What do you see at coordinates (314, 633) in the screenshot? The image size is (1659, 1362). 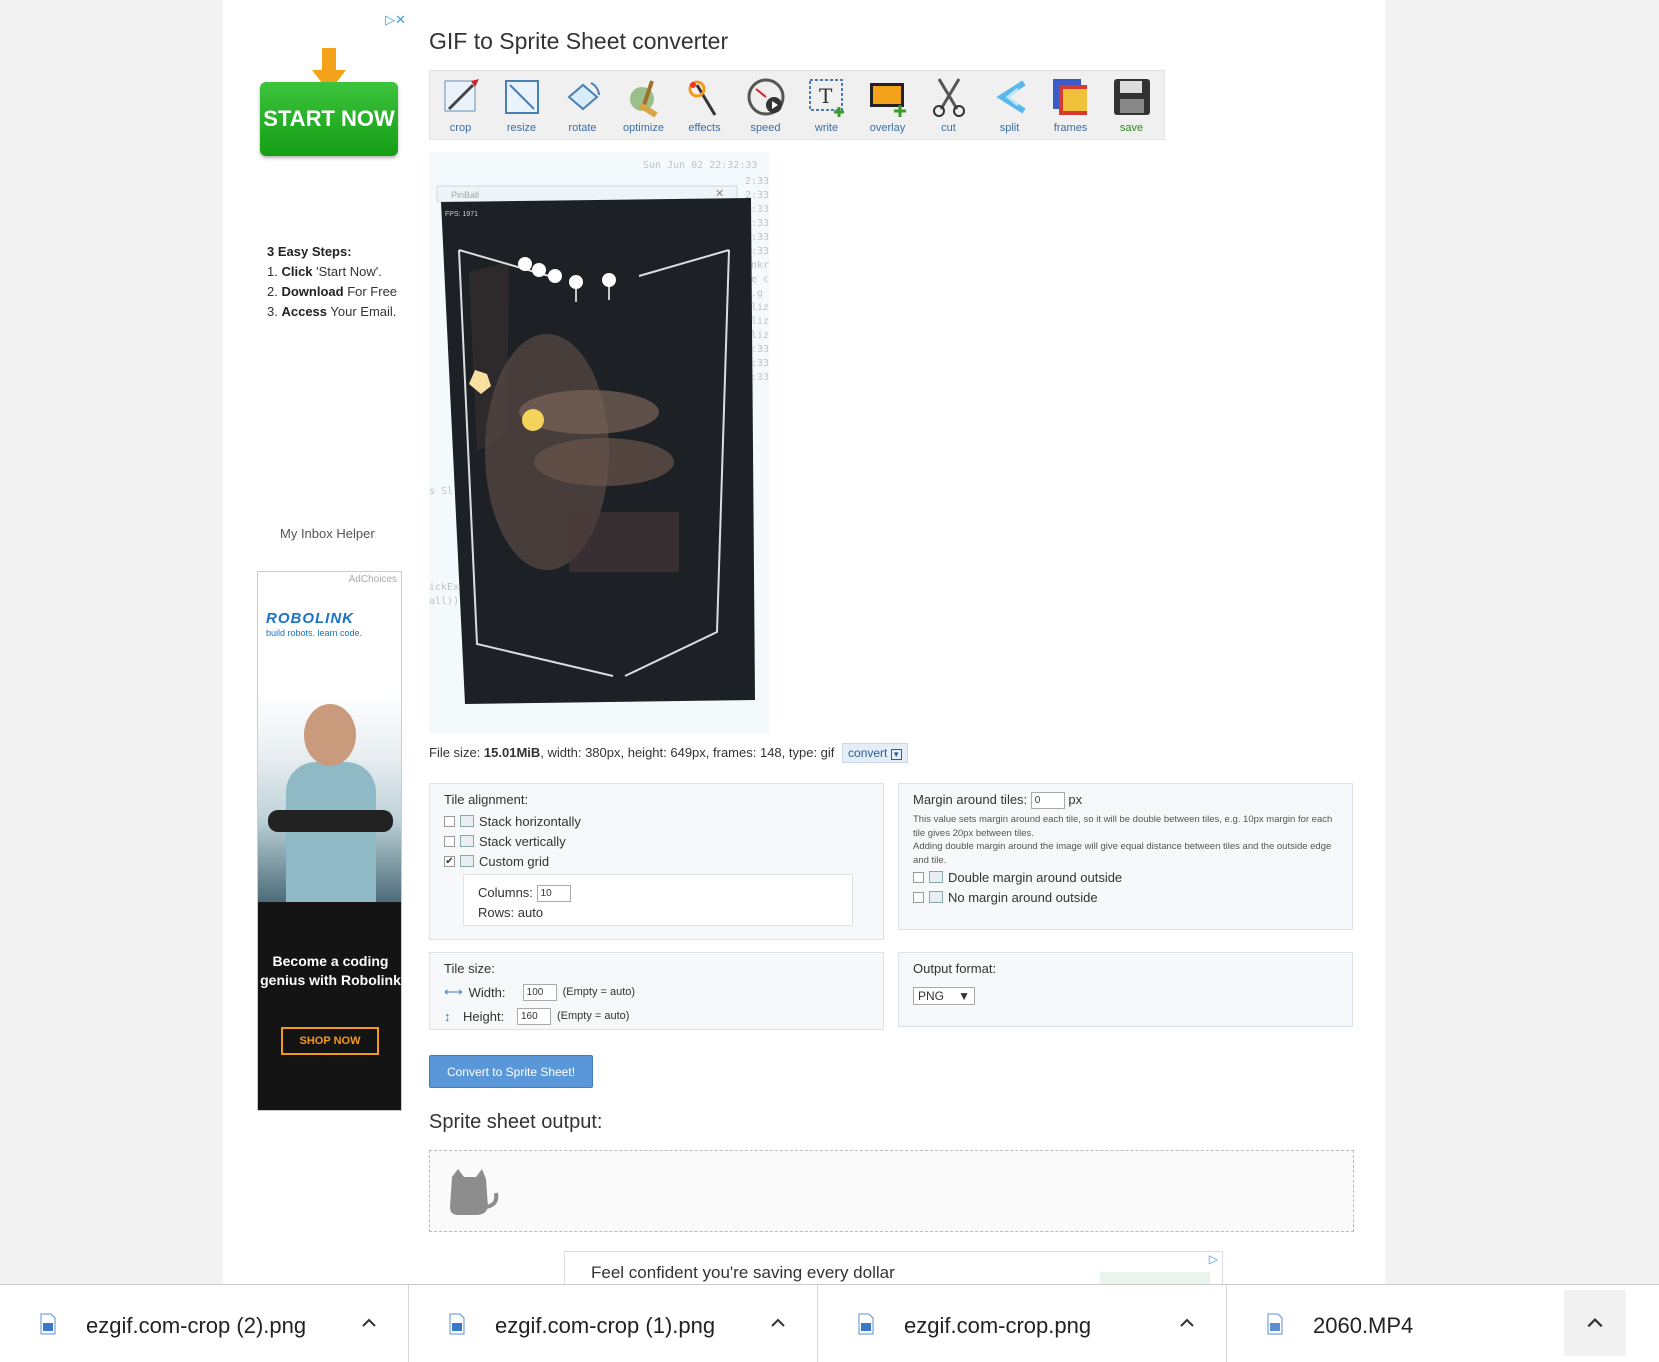 I see `robolink-tagline: build robots. learn code.` at bounding box center [314, 633].